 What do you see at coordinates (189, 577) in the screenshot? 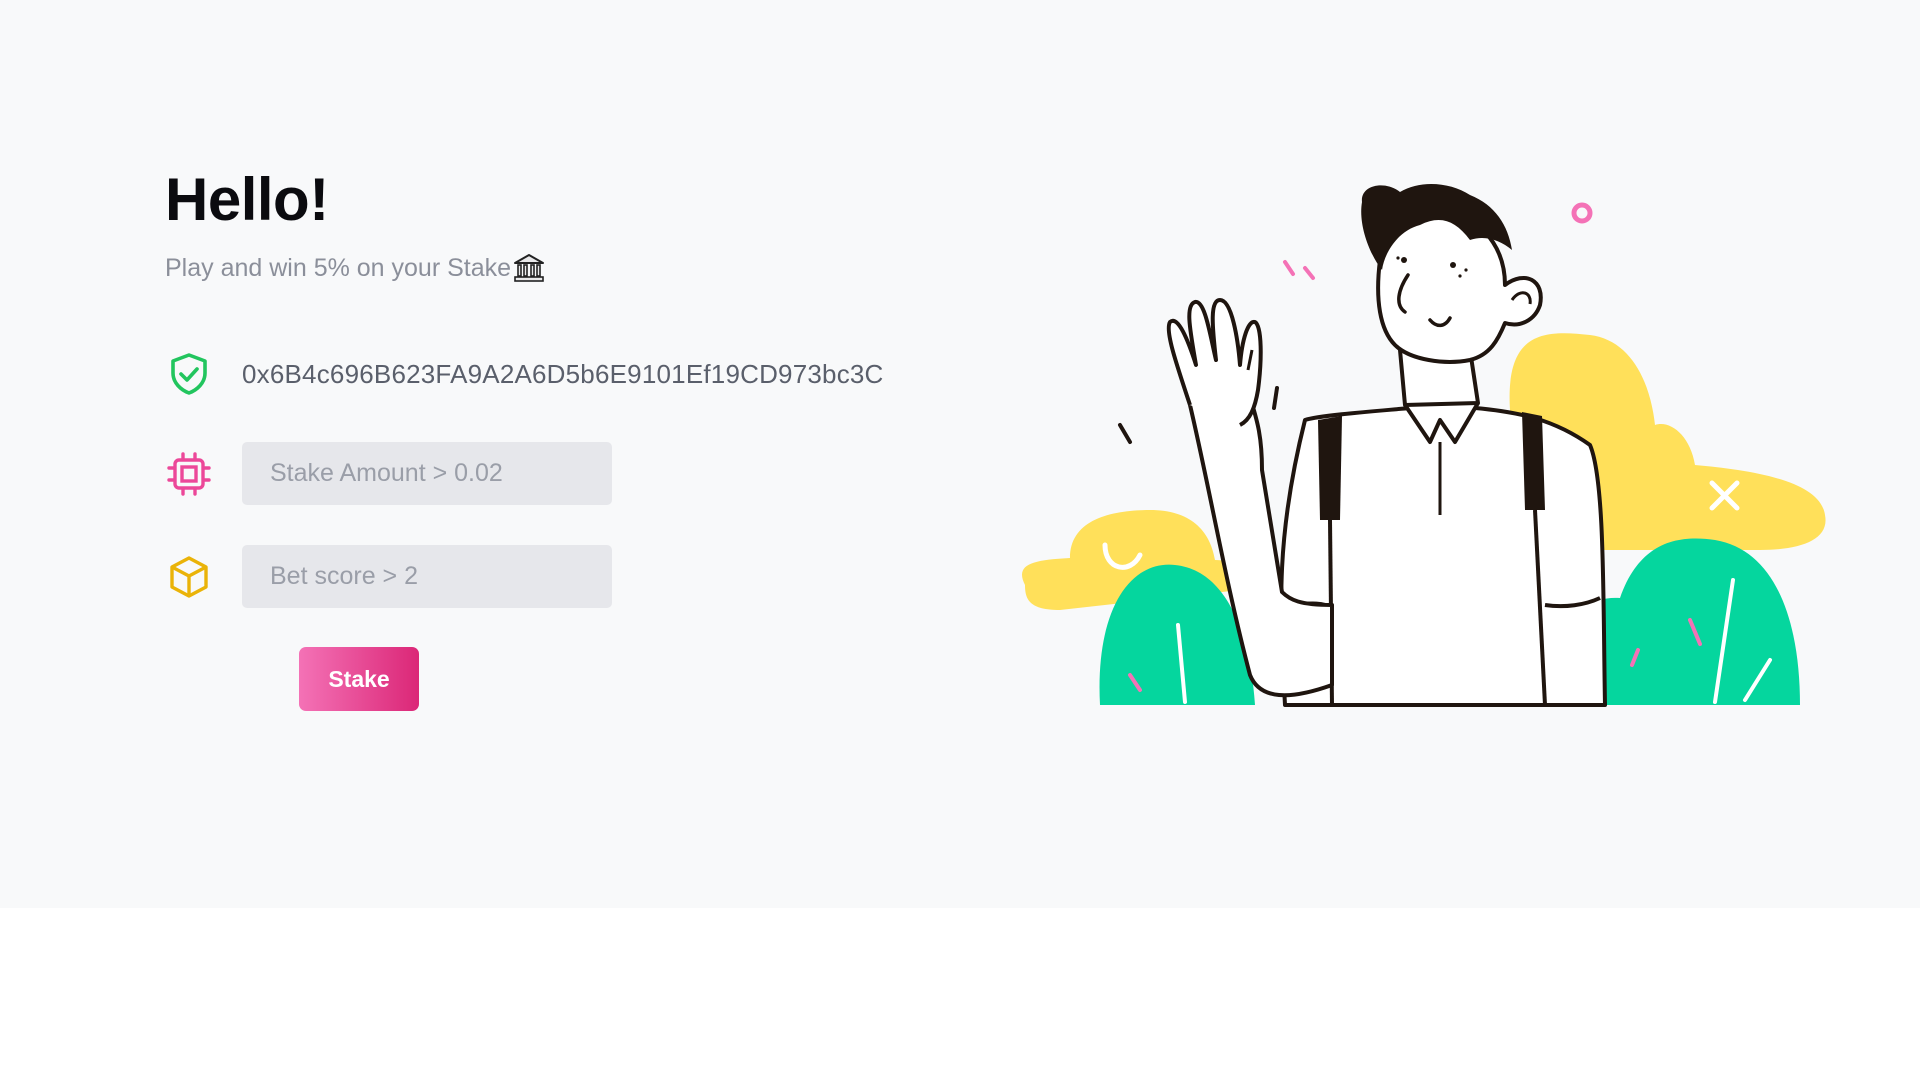
I see `cube-icon` at bounding box center [189, 577].